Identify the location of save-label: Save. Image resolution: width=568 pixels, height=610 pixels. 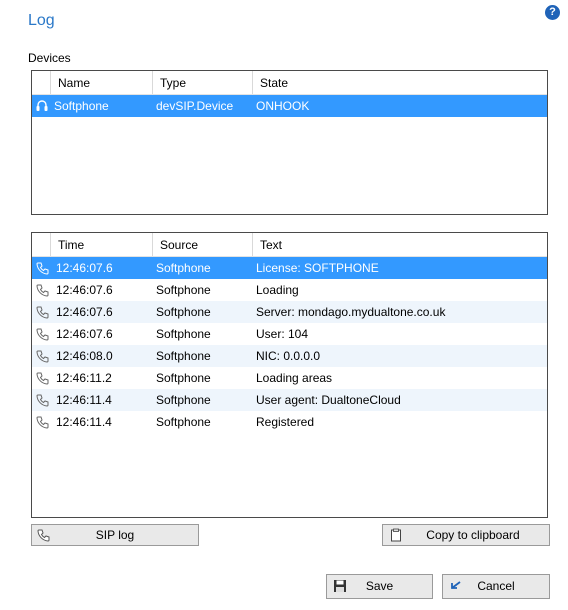
(379, 586).